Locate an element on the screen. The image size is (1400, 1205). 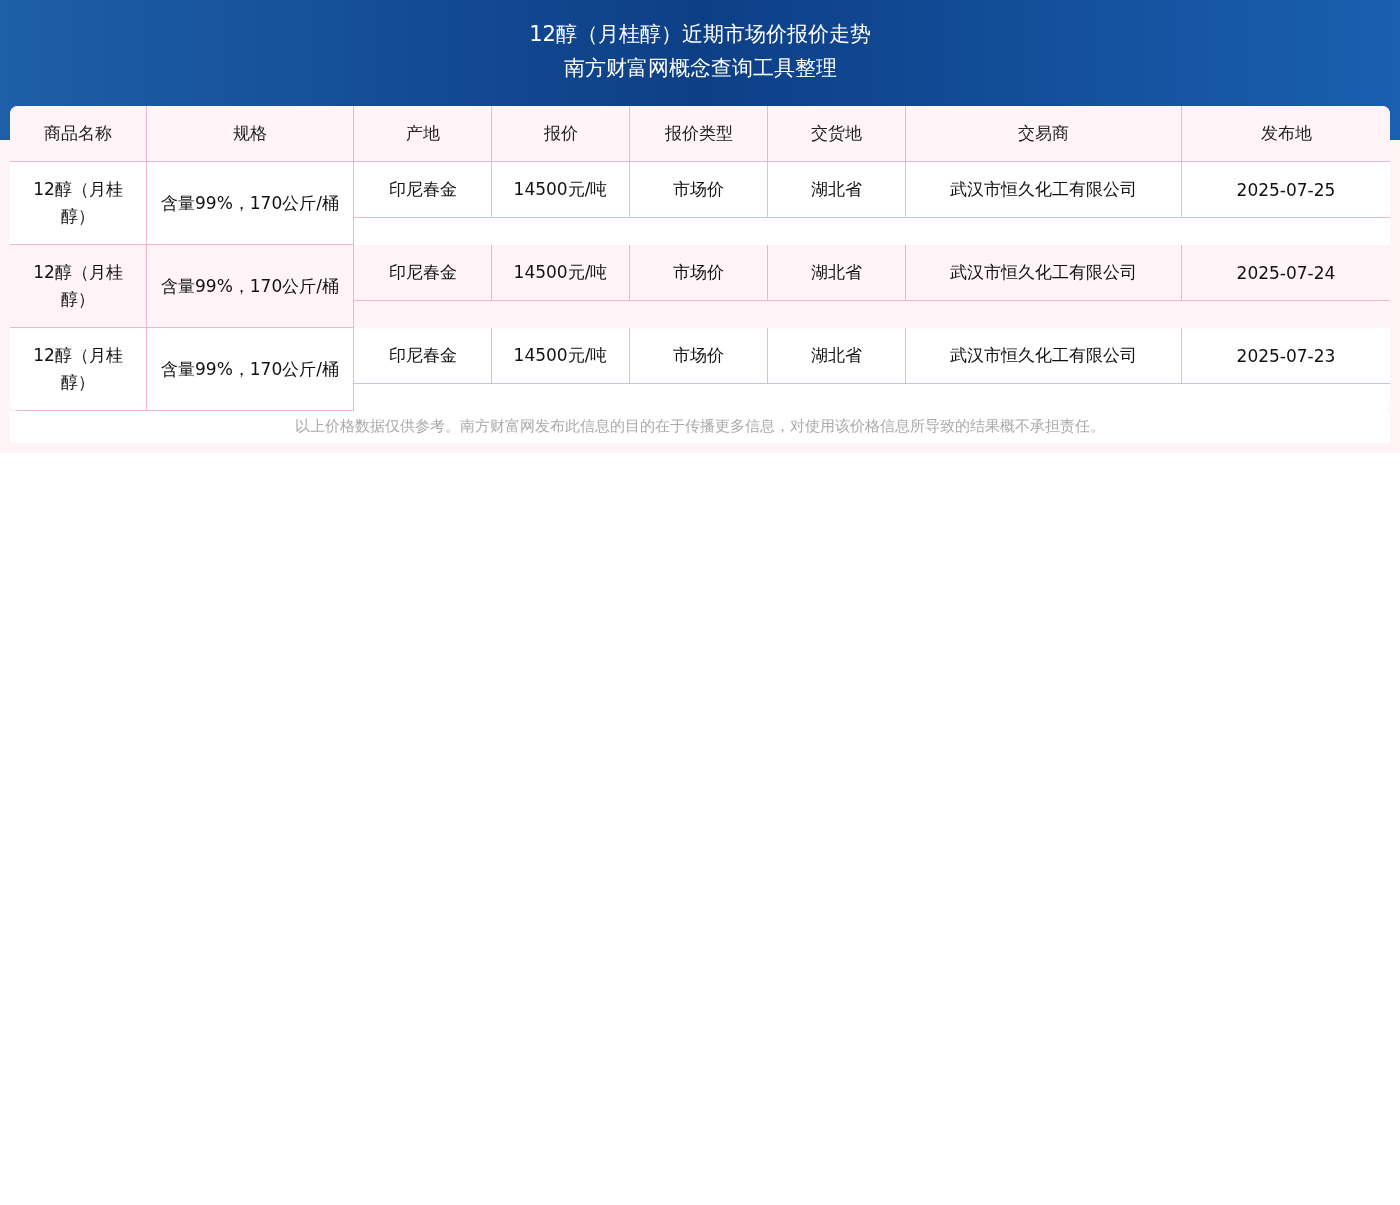
column-header: 商品名称 is located at coordinates (78, 133).